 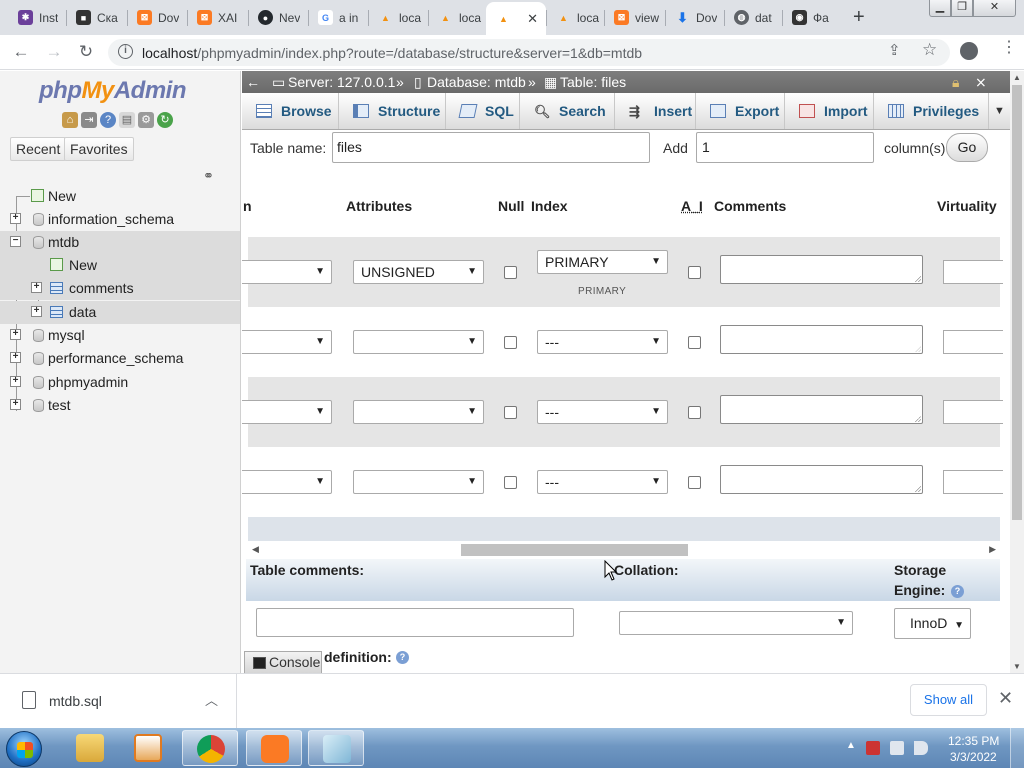 I want to click on close-tab-icon: ✕, so click(x=532, y=19).